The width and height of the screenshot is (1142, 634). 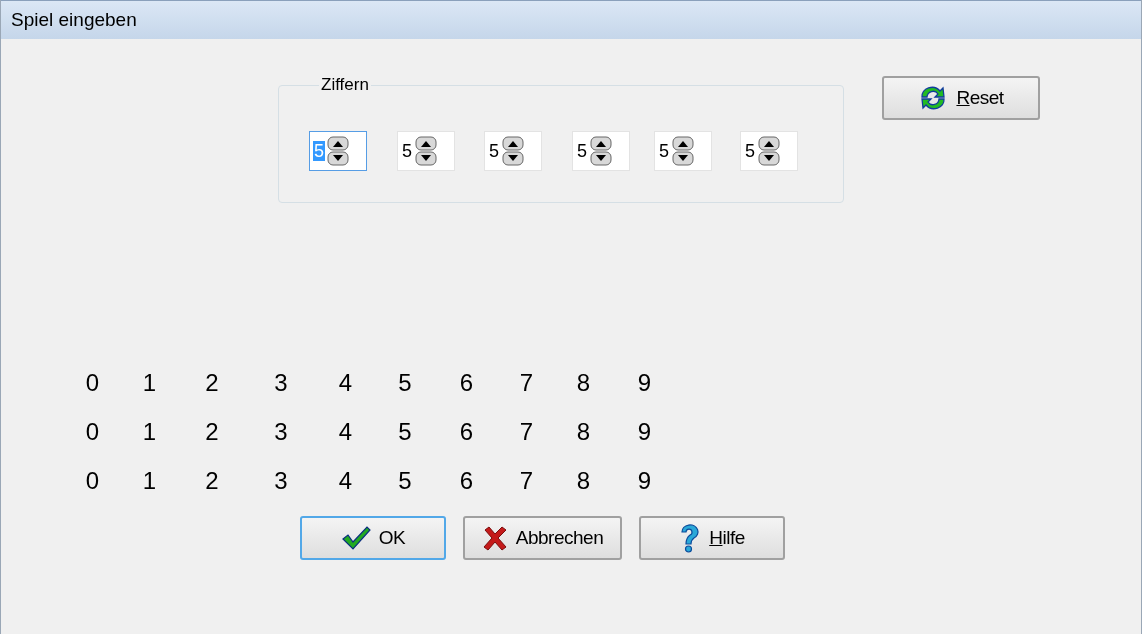 What do you see at coordinates (373, 538) in the screenshot?
I see `dialog-button: OK` at bounding box center [373, 538].